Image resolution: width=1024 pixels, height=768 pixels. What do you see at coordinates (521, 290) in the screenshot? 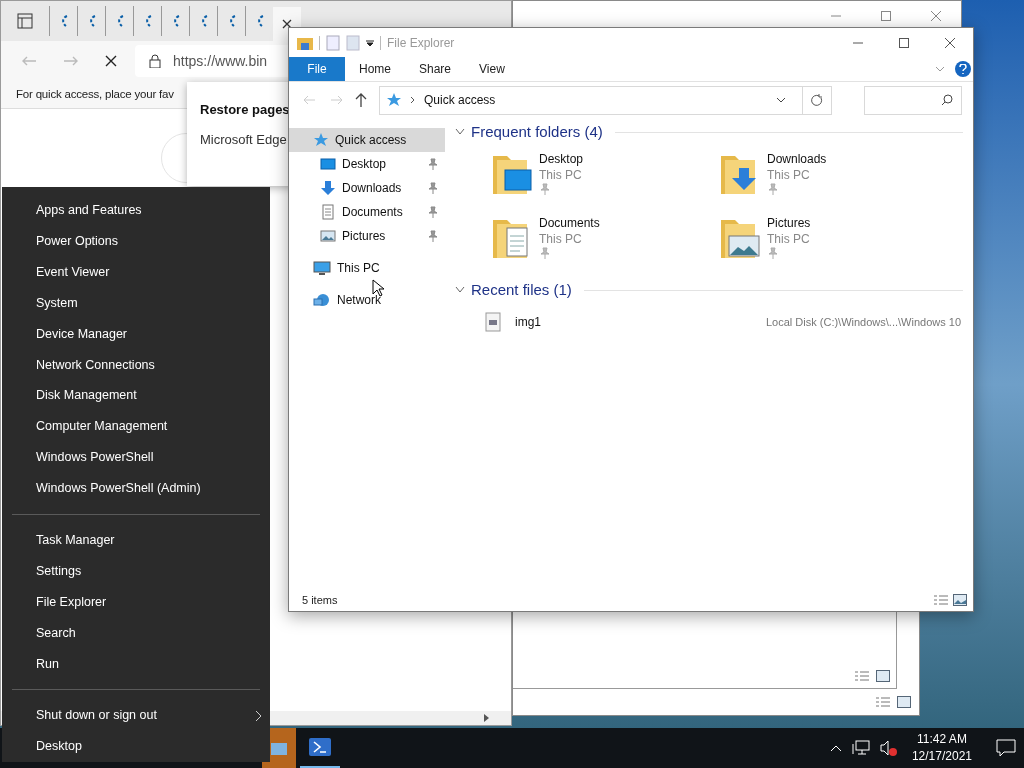
I see `group-header: Recent files (1)` at bounding box center [521, 290].